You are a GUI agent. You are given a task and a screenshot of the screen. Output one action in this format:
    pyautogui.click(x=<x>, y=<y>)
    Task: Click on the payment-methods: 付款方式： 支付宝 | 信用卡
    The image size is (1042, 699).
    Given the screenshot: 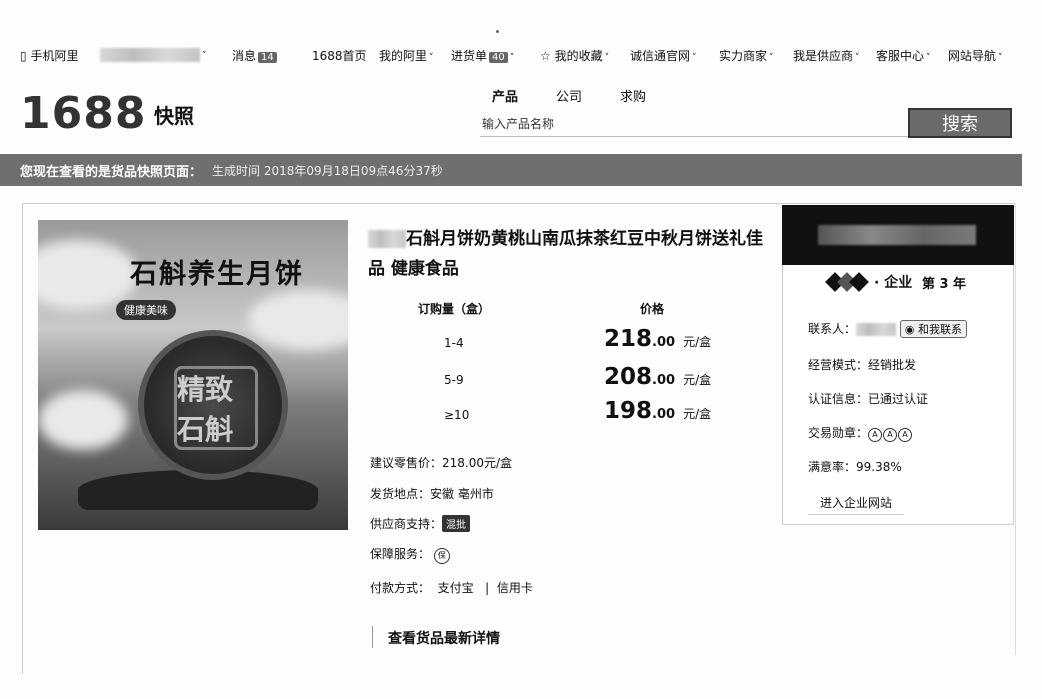 What is the action you would take?
    pyautogui.click(x=451, y=587)
    